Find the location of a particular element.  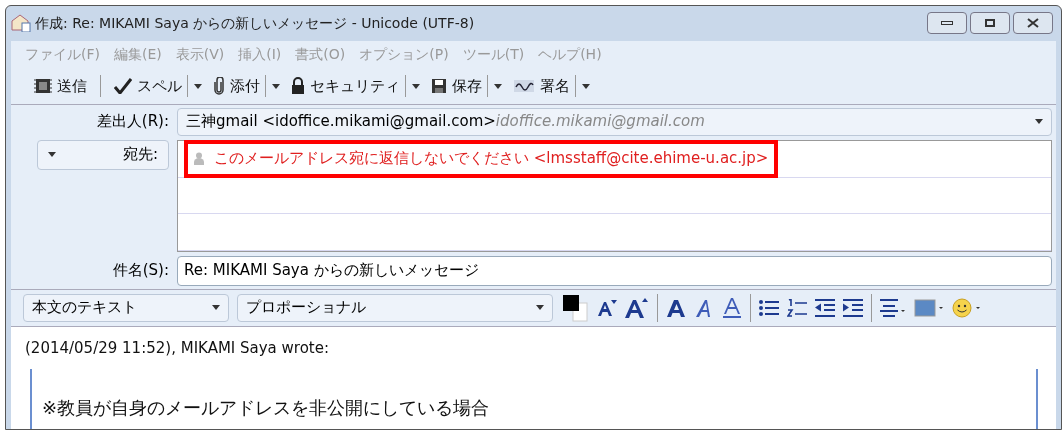

send-icon is located at coordinates (43, 86).